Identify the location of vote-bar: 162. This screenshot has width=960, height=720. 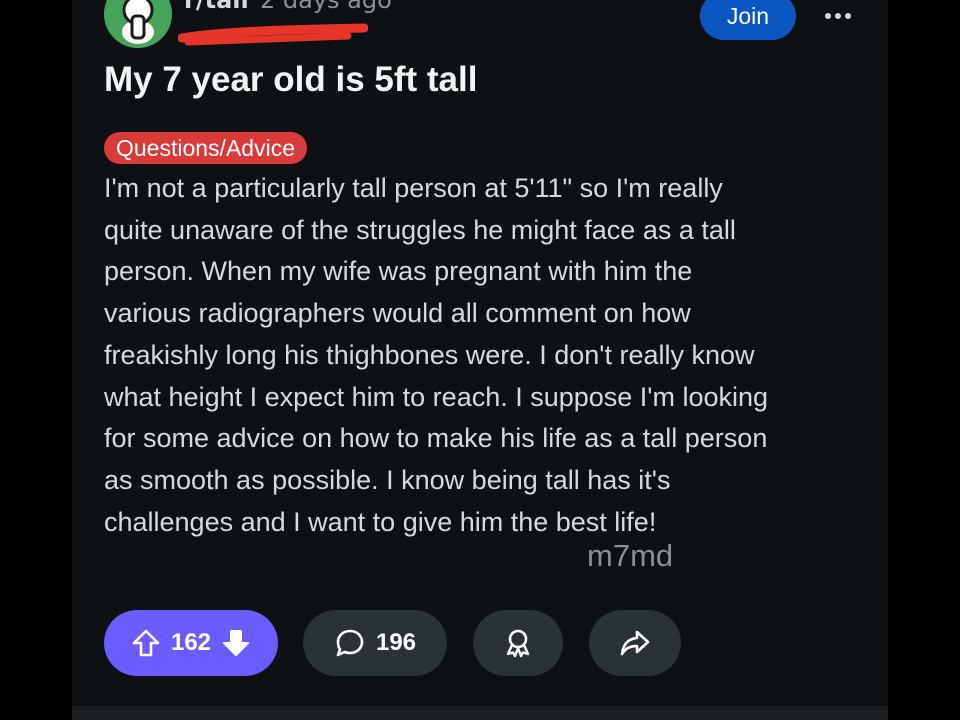
(191, 643).